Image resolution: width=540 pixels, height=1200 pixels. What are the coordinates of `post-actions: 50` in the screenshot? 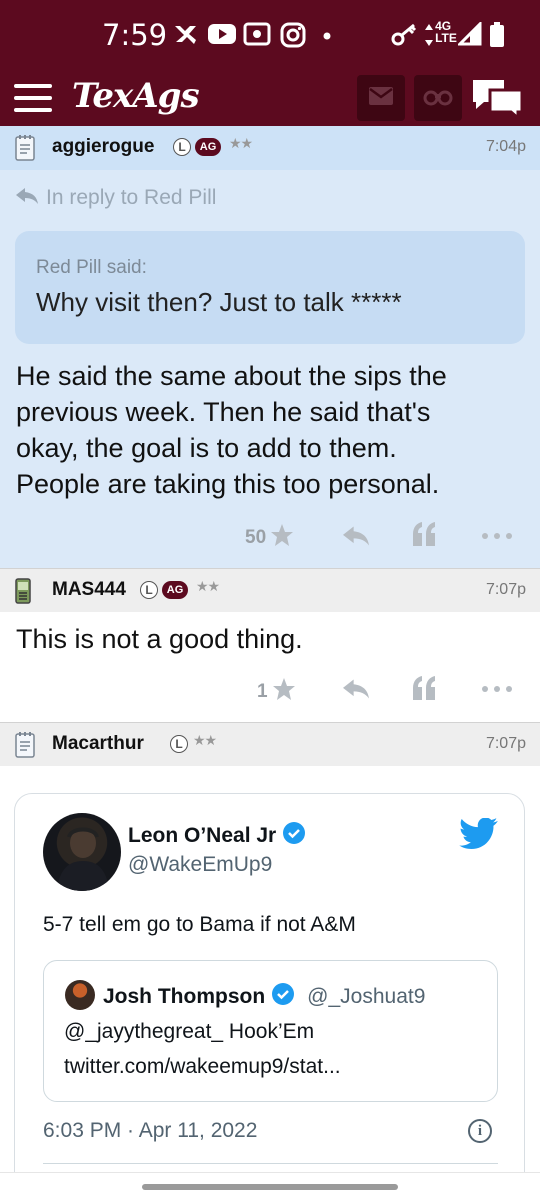 It's located at (270, 536).